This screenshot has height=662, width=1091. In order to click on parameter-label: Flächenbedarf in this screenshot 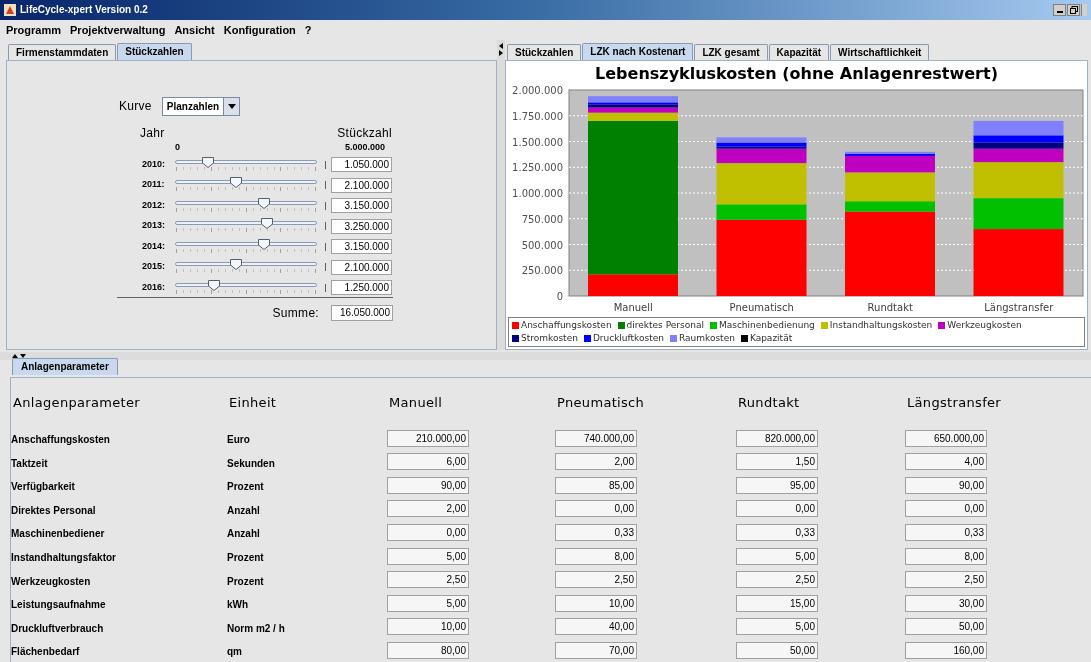, I will do `click(45, 652)`.